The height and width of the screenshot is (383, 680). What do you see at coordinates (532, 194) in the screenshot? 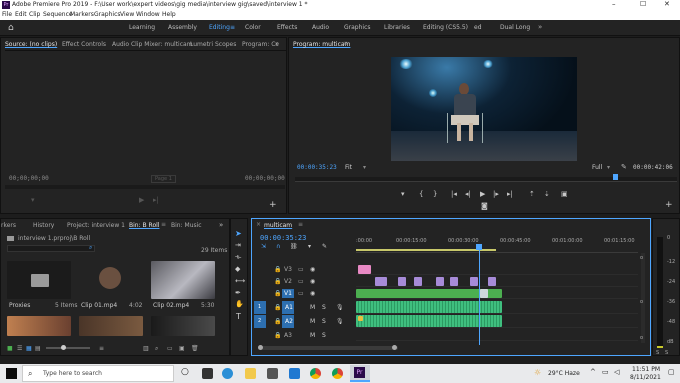
I see `lift-icon: ⇡` at bounding box center [532, 194].